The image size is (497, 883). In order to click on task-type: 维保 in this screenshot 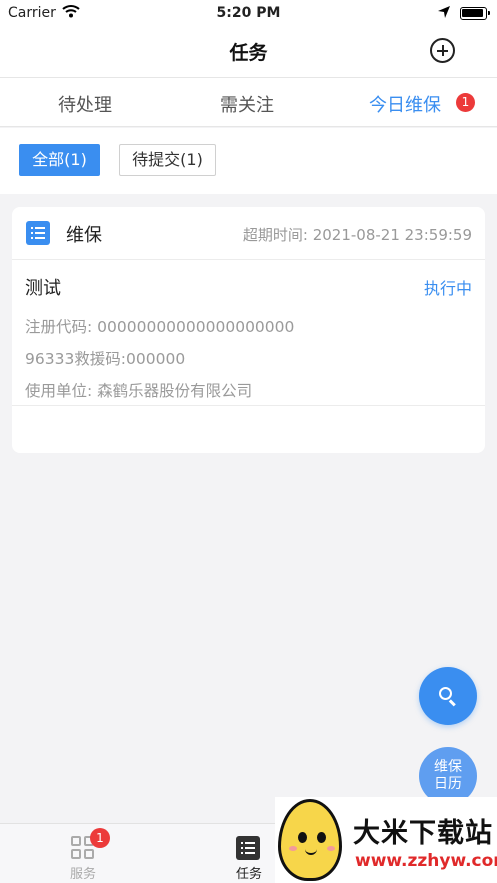, I will do `click(84, 235)`.